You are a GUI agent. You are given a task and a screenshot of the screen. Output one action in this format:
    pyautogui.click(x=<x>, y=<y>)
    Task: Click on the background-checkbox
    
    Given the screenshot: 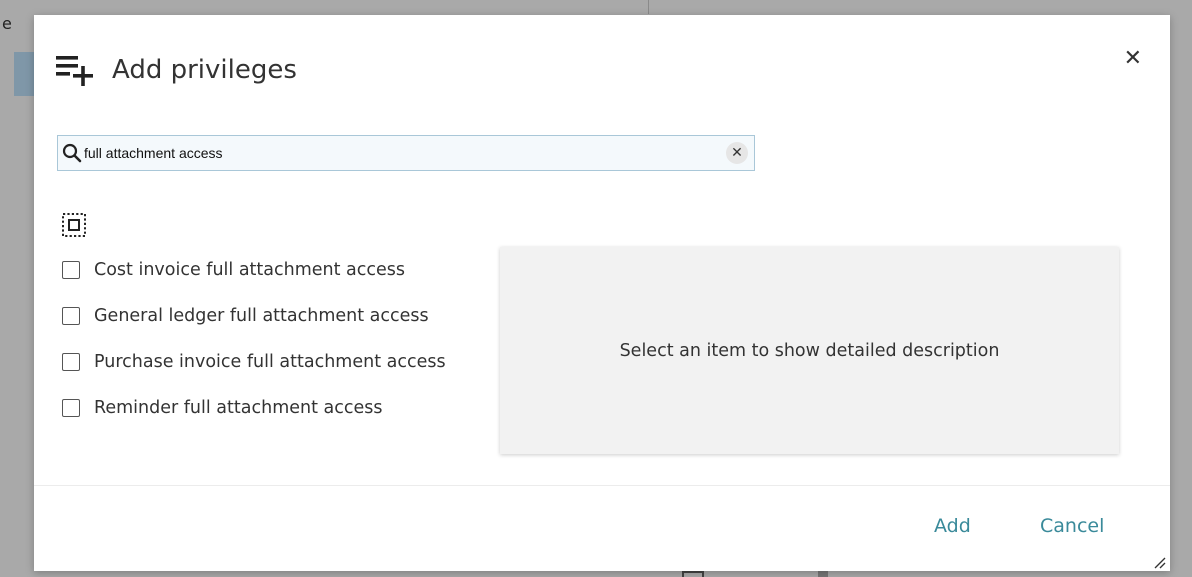 What is the action you would take?
    pyautogui.click(x=693, y=574)
    